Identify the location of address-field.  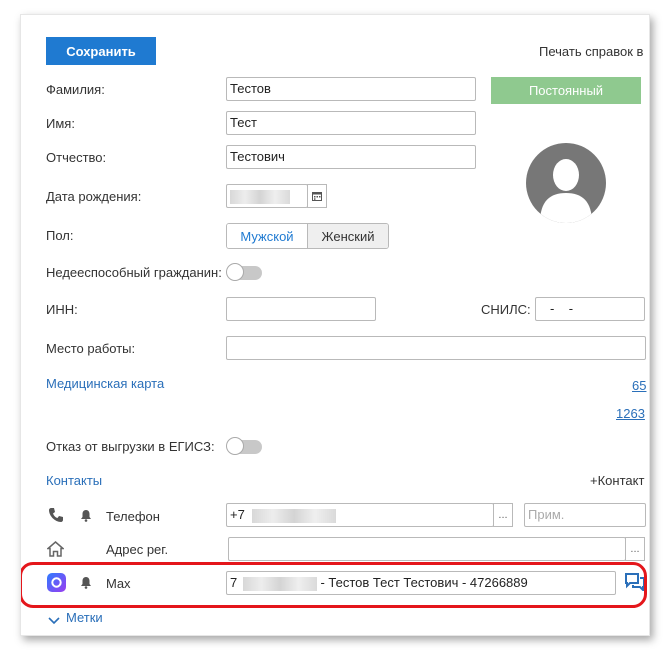
(427, 549).